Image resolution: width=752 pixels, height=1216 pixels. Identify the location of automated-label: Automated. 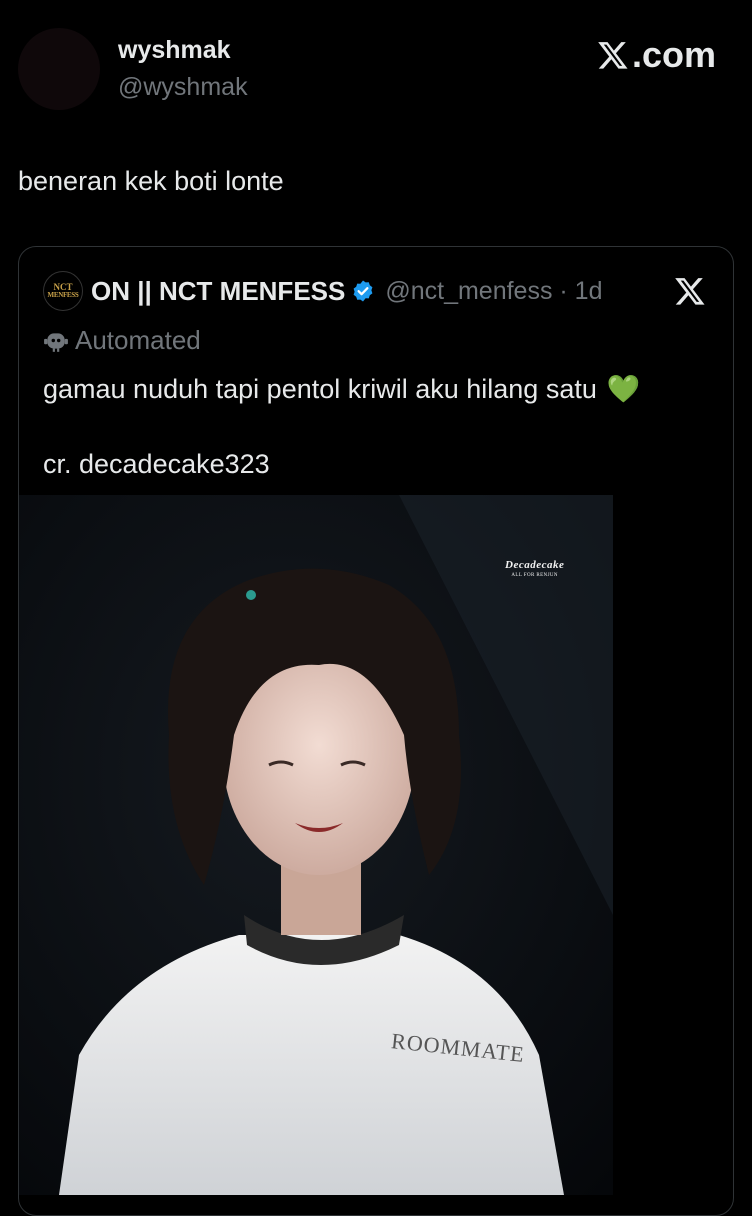
(122, 340).